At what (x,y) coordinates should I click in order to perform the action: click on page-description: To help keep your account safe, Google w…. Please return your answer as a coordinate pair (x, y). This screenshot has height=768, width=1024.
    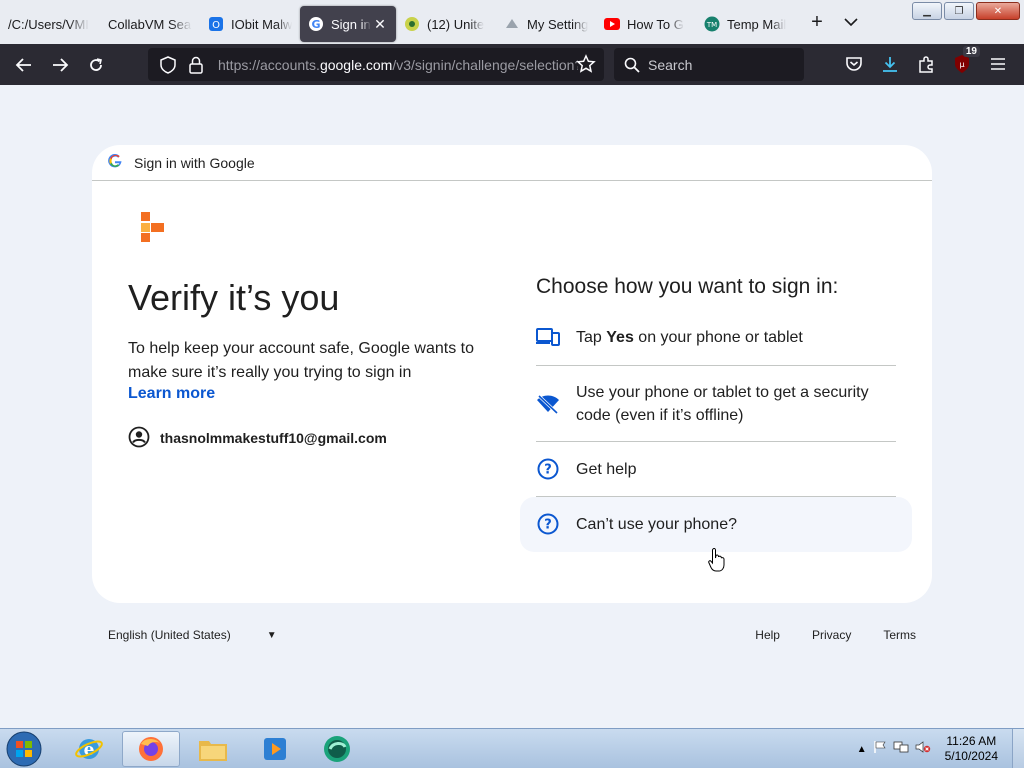
    Looking at the image, I should click on (301, 360).